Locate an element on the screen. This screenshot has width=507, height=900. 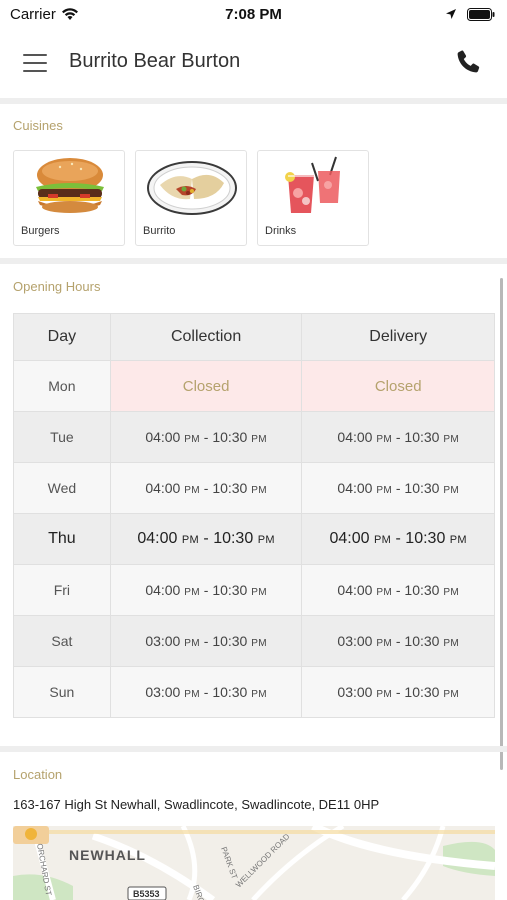
cuisine-card-burgers: Burgers is located at coordinates (69, 198).